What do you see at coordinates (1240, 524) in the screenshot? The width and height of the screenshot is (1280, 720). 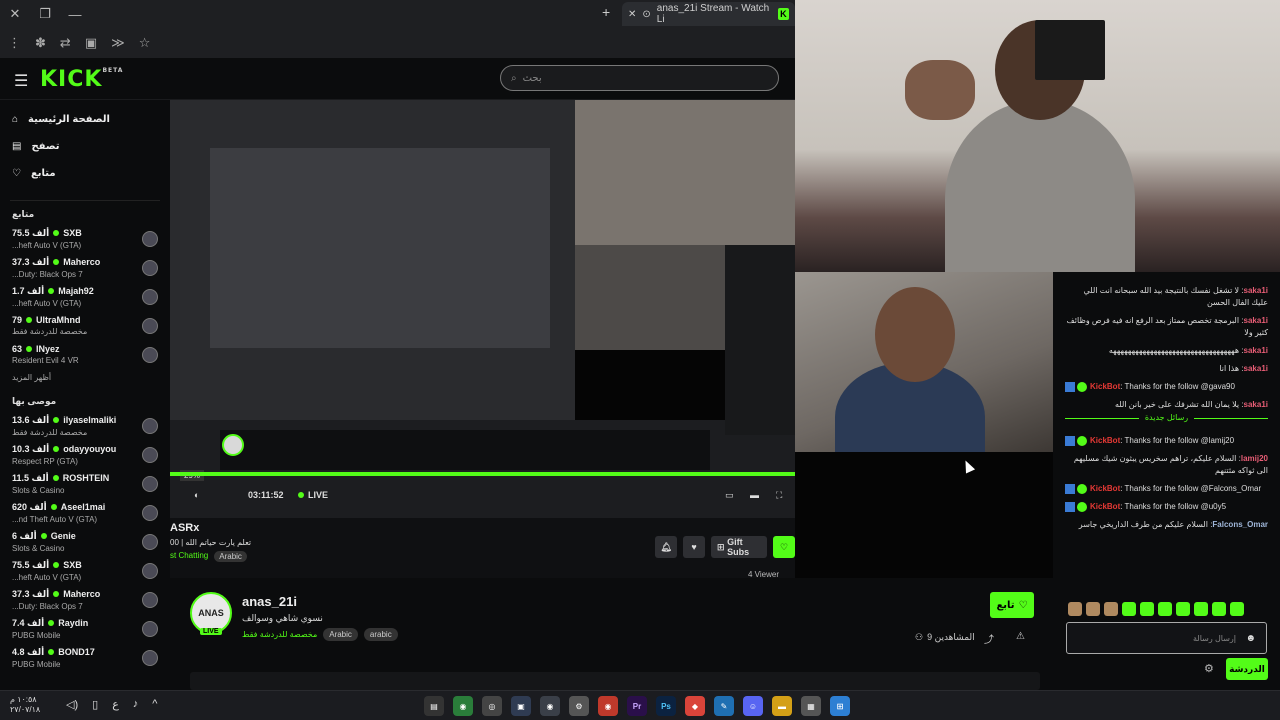 I see `chat-username: Falcons_Omar` at bounding box center [1240, 524].